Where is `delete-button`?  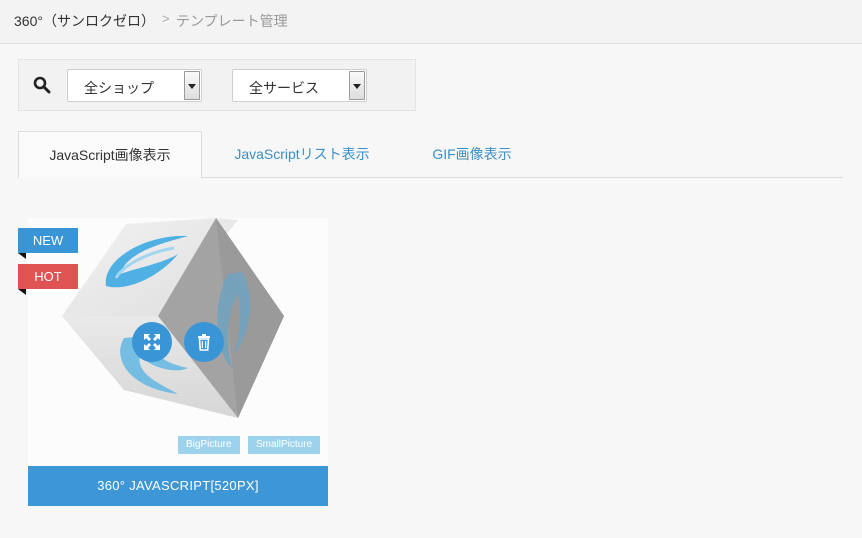 delete-button is located at coordinates (204, 342).